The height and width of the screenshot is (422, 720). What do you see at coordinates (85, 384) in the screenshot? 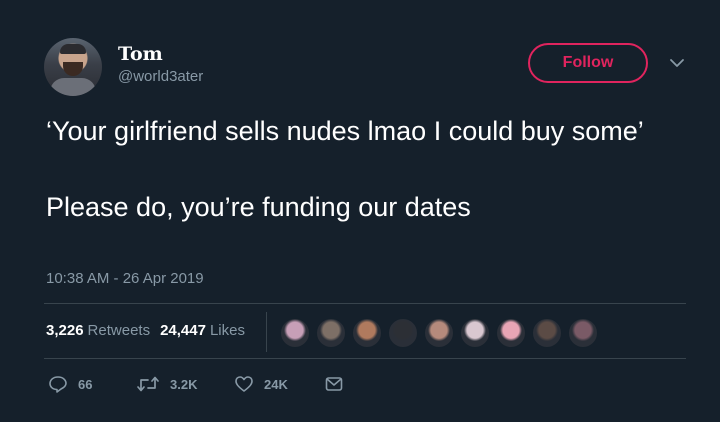
I see `reply-count: 66` at bounding box center [85, 384].